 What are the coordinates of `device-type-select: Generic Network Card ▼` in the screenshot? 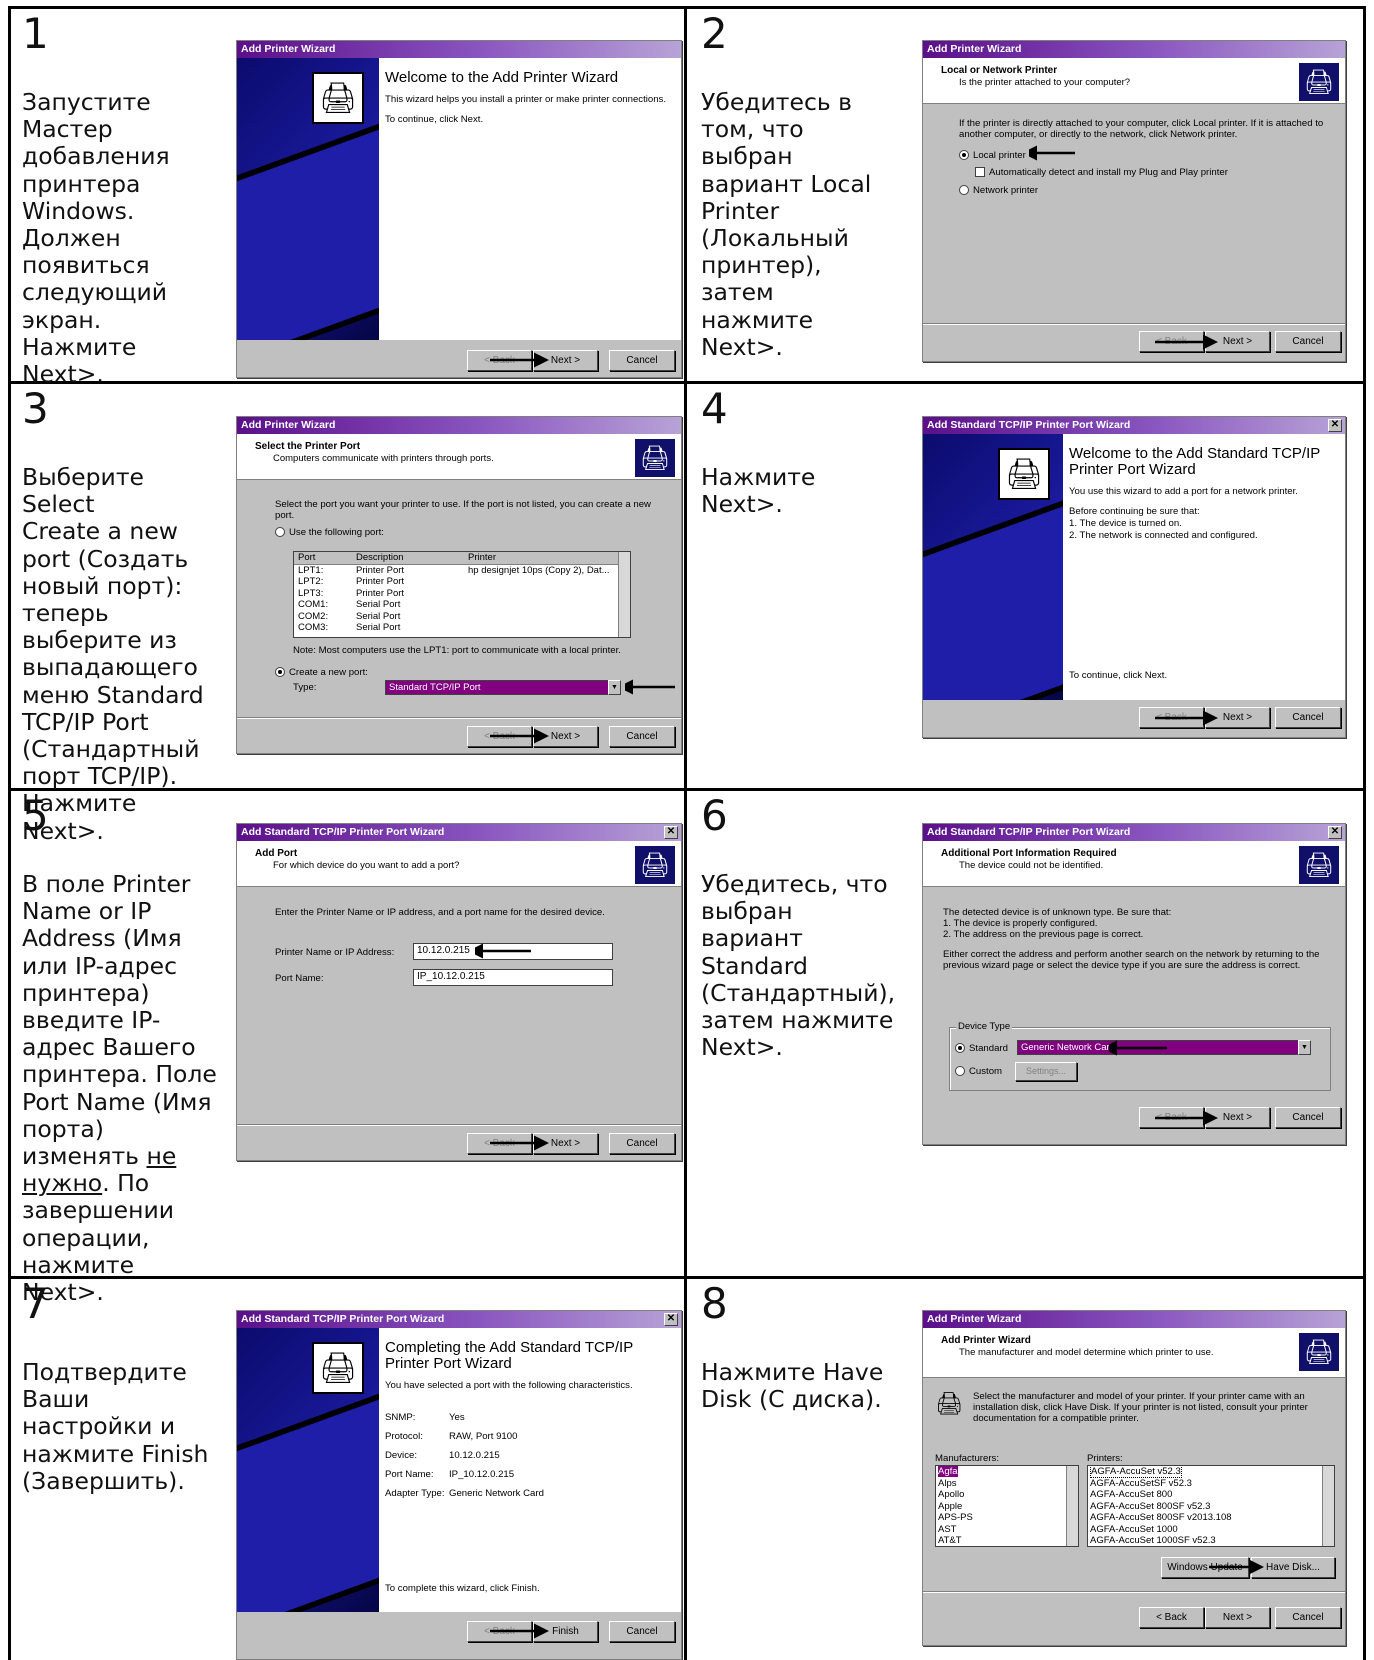 It's located at (1164, 1047).